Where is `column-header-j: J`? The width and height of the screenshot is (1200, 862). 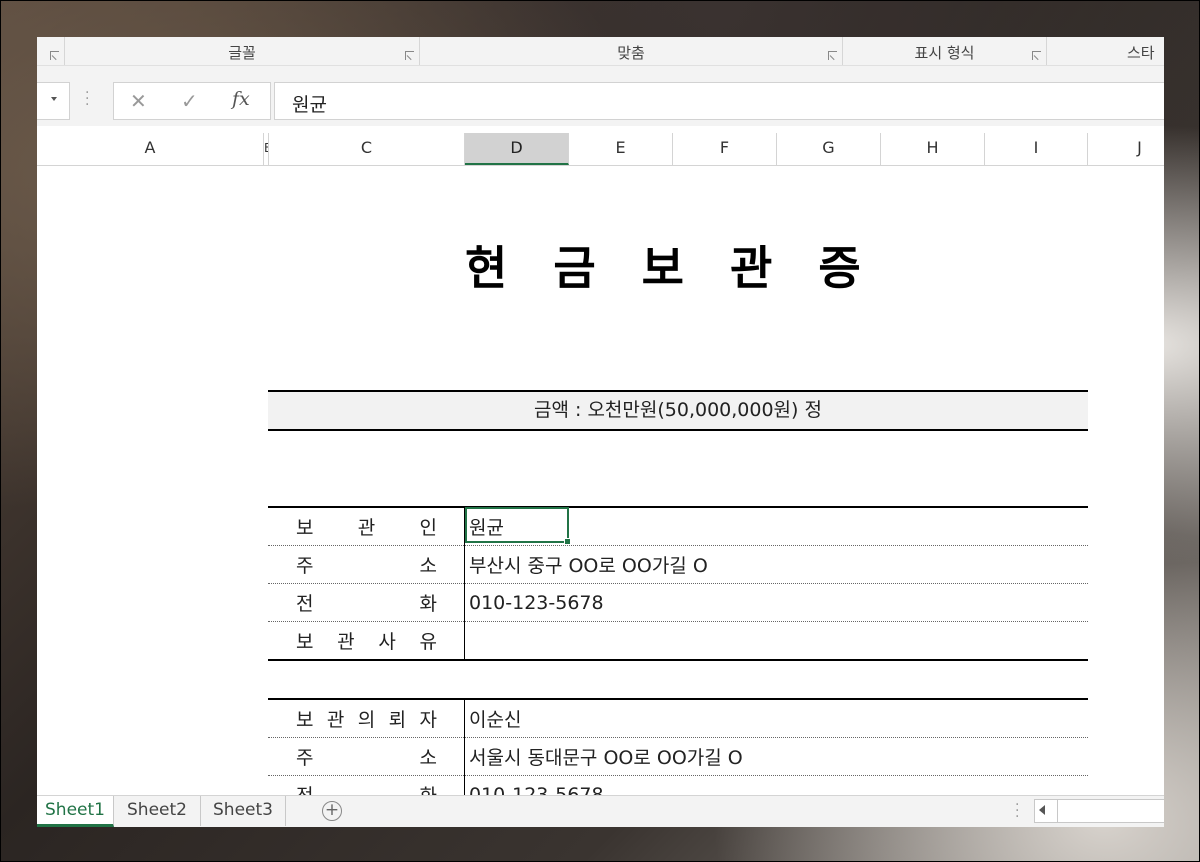 column-header-j: J is located at coordinates (1126, 149).